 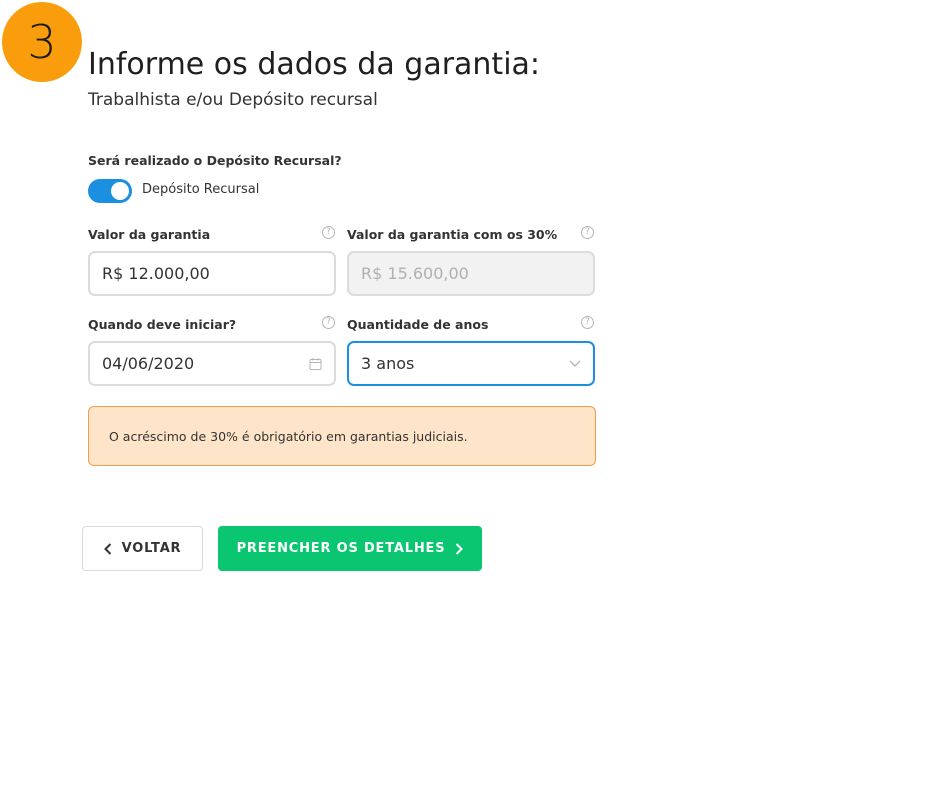 I want to click on chevron-down-icon, so click(x=575, y=364).